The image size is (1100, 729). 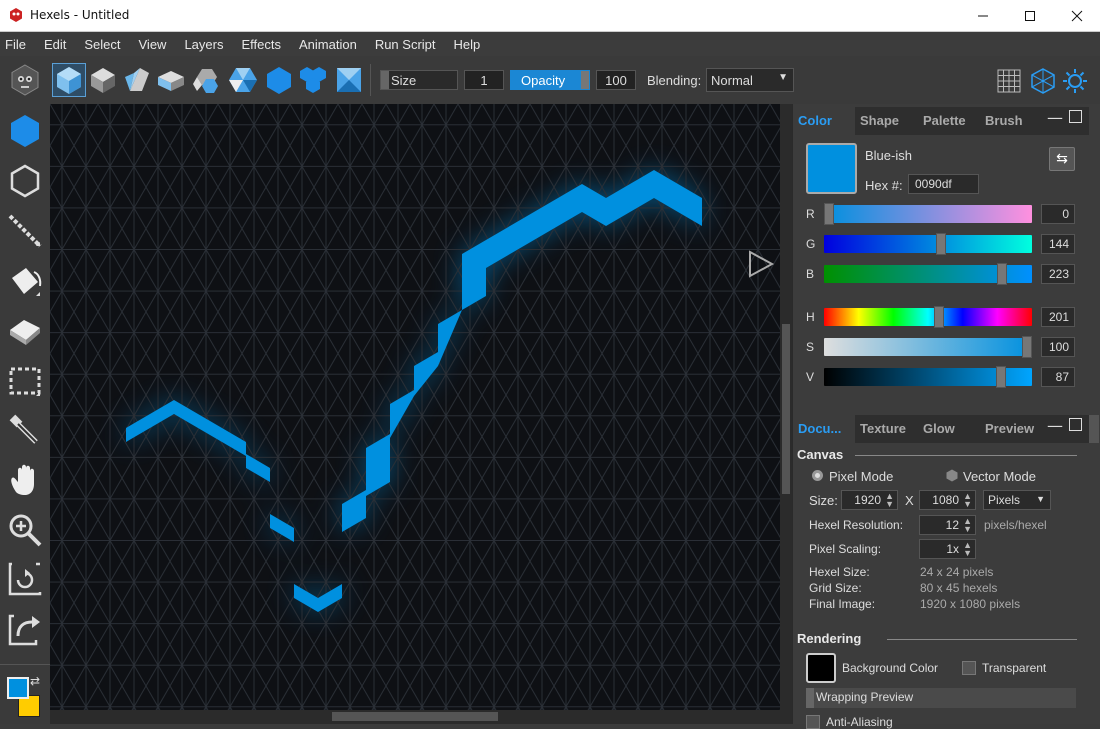 What do you see at coordinates (1009, 81) in the screenshot?
I see `grid-icon` at bounding box center [1009, 81].